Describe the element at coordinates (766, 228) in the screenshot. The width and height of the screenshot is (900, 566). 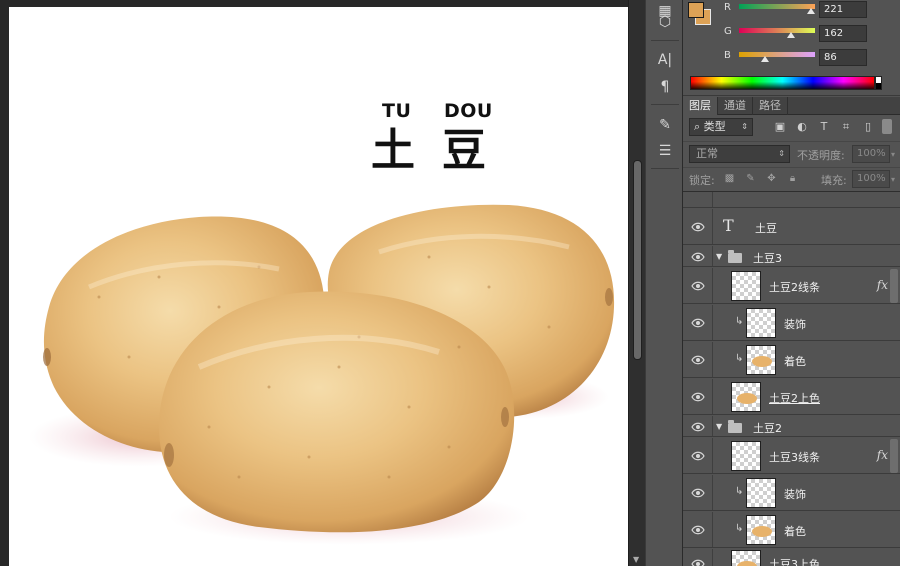
I see `layer-name: 土豆` at that location.